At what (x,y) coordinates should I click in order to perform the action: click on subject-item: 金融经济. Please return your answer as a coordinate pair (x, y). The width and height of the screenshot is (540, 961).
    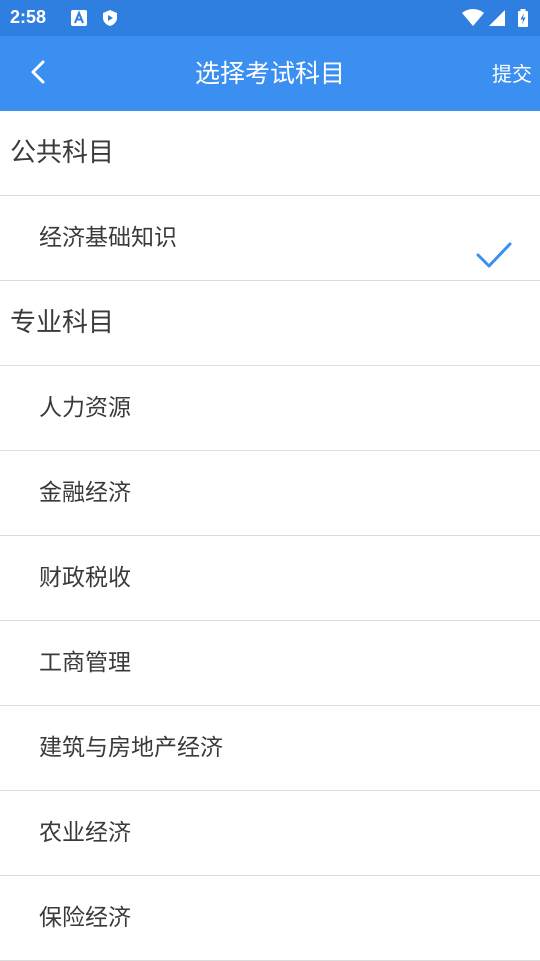
    Looking at the image, I should click on (270, 493).